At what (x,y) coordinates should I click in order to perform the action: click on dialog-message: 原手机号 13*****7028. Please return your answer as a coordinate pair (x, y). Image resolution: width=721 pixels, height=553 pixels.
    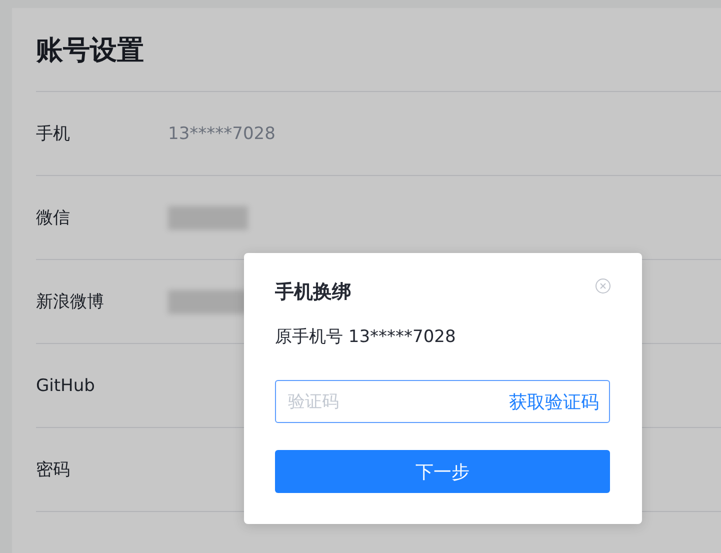
    Looking at the image, I should click on (366, 337).